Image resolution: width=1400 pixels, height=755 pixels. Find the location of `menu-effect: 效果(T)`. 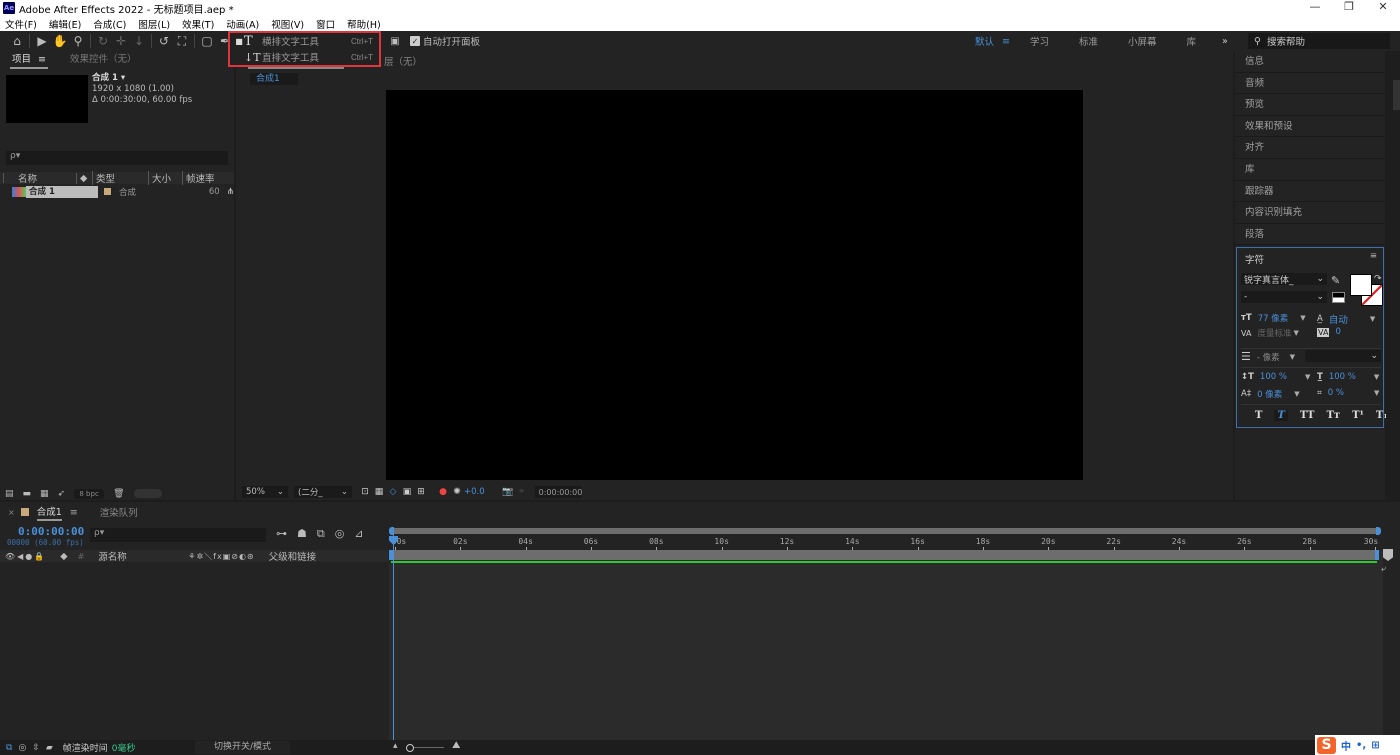

menu-effect: 效果(T) is located at coordinates (198, 24).